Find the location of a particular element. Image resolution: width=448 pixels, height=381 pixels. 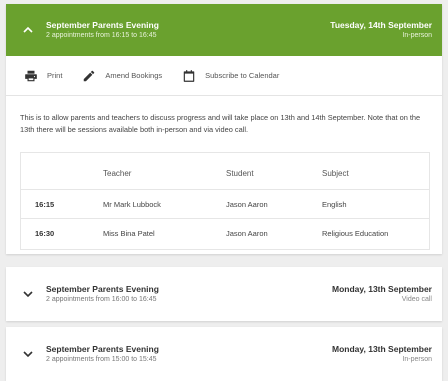

appointment-time: 16:15 is located at coordinates (45, 204).